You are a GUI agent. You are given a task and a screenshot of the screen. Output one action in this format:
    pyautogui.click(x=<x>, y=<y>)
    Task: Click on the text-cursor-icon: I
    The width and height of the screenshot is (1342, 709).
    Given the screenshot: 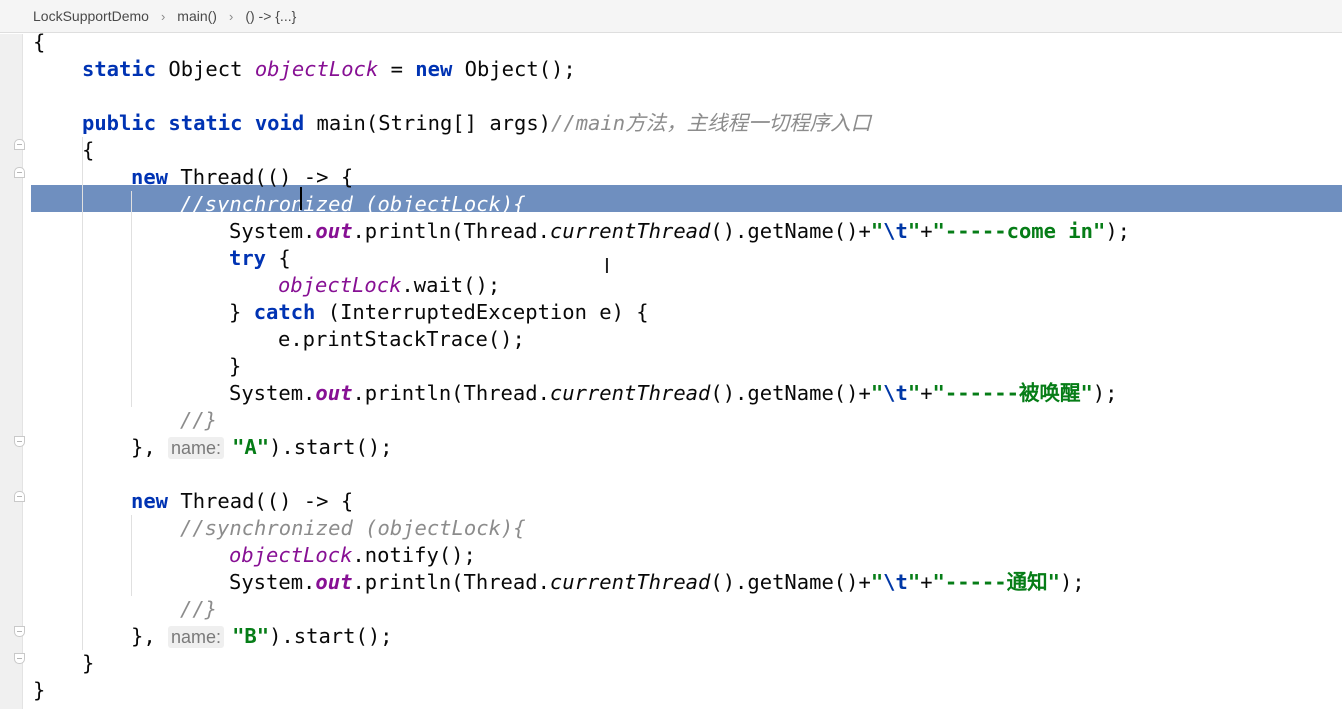 What is the action you would take?
    pyautogui.click(x=607, y=266)
    